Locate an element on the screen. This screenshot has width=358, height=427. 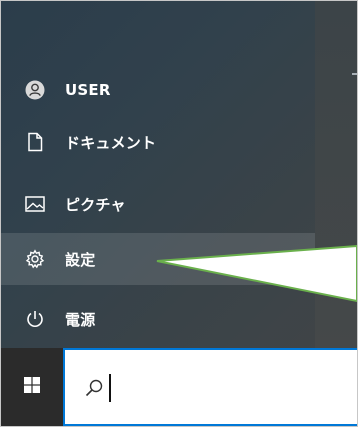
start-menu-documents: ドキュメント is located at coordinates (158, 142).